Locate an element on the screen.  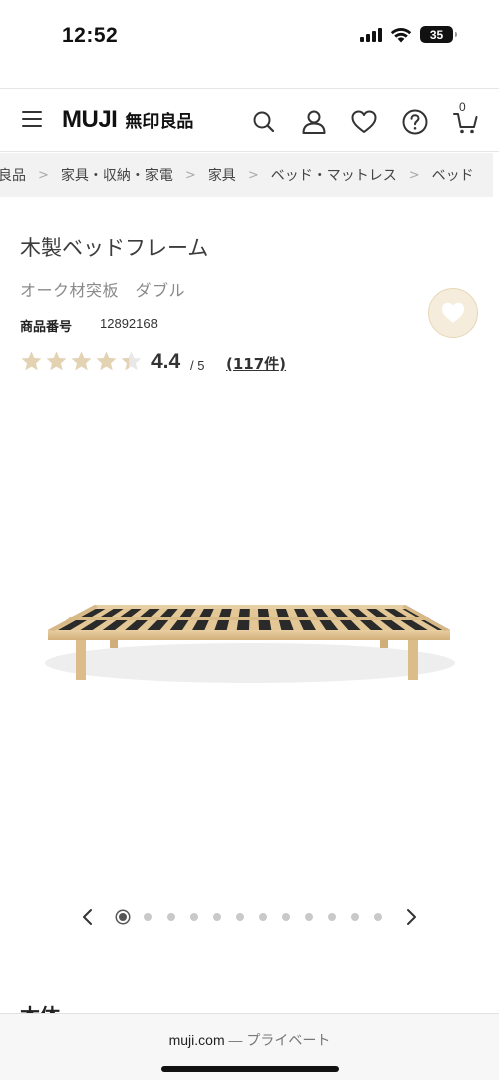
site-header: MUJI 無印良品 0 is located at coordinates (249, 120).